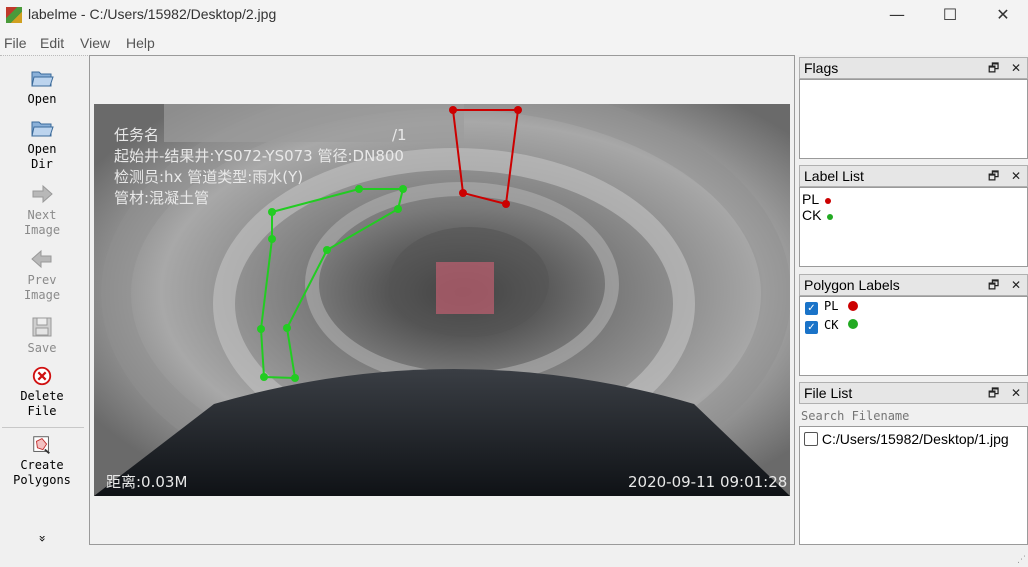  Describe the element at coordinates (42, 99) in the screenshot. I see `open-label: Open` at that location.